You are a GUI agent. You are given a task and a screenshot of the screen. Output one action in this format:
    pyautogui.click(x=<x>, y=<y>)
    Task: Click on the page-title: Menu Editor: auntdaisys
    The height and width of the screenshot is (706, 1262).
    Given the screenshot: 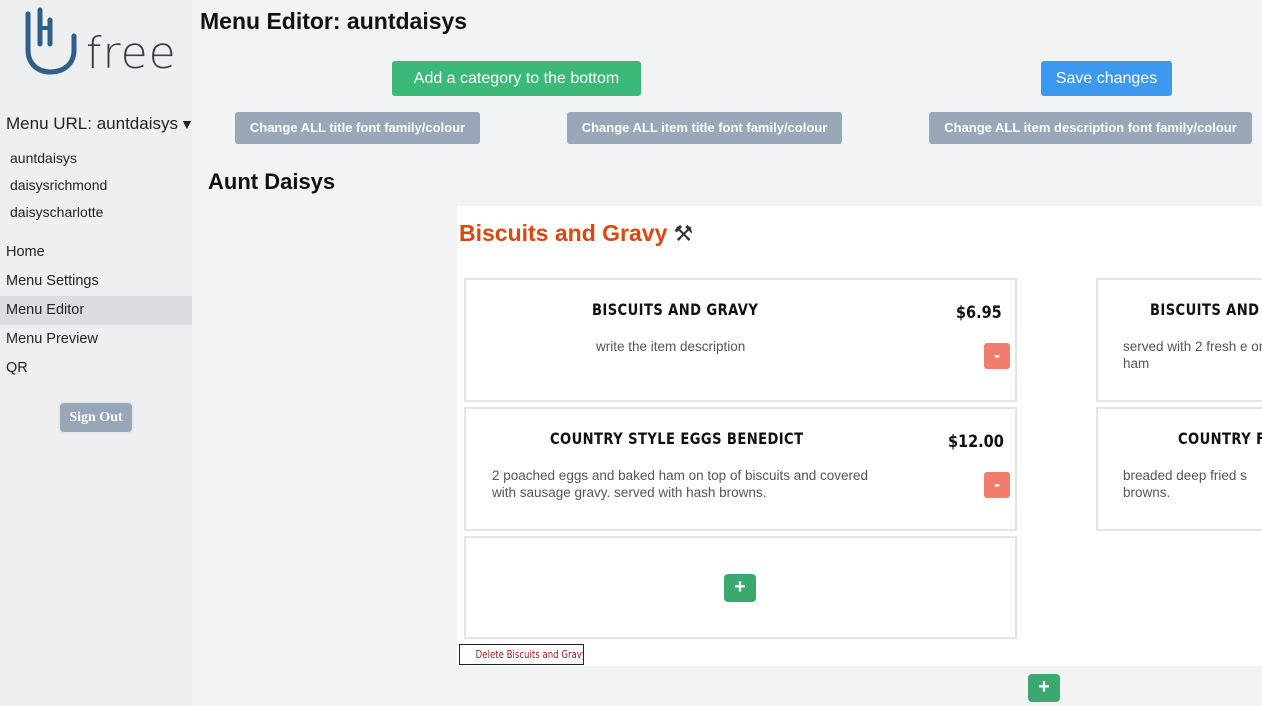 What is the action you would take?
    pyautogui.click(x=334, y=21)
    